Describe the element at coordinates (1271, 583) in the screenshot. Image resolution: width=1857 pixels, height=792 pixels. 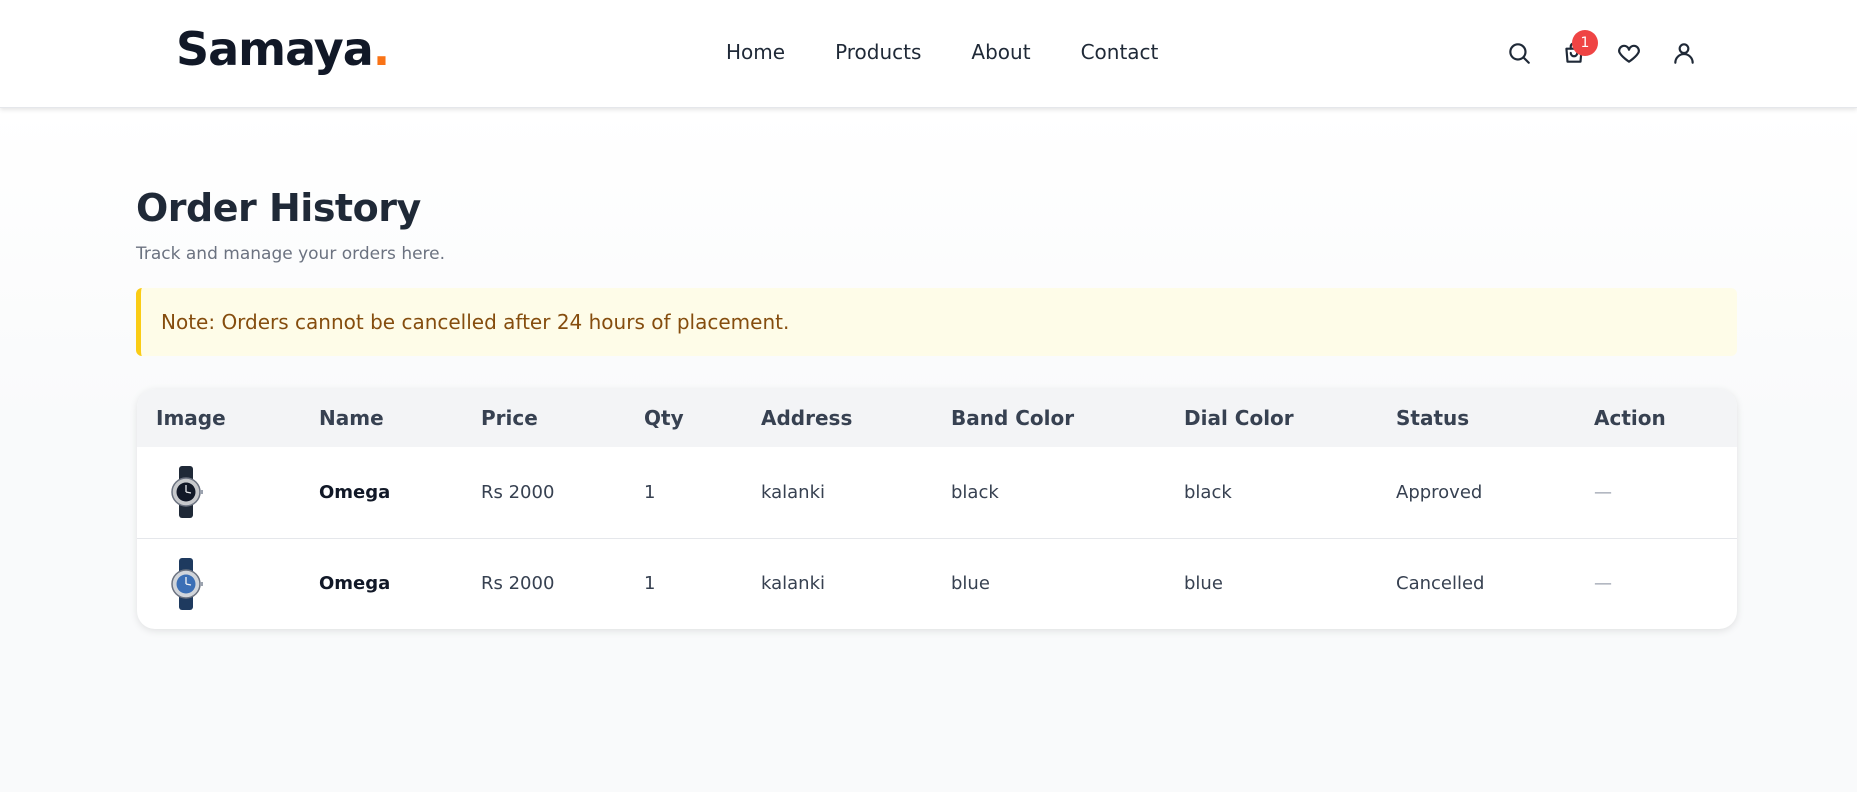
I see `cell-dial-color: blue` at that location.